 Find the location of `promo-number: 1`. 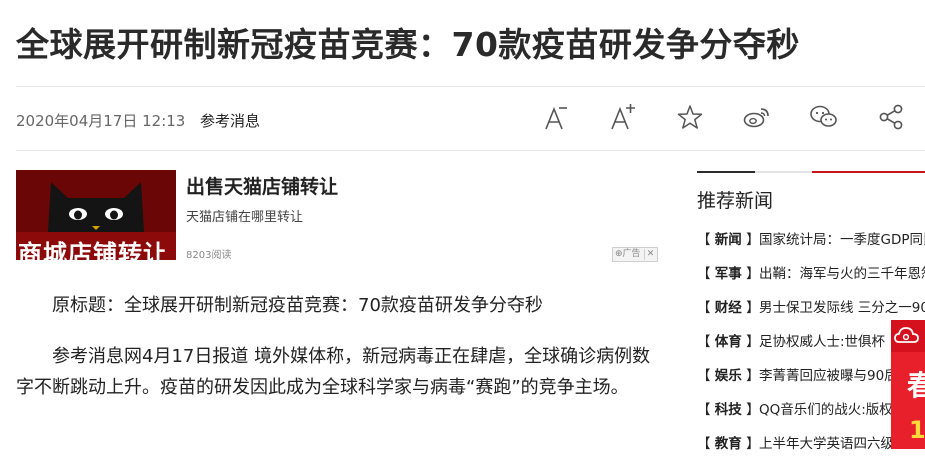

promo-number: 1 is located at coordinates (917, 430).